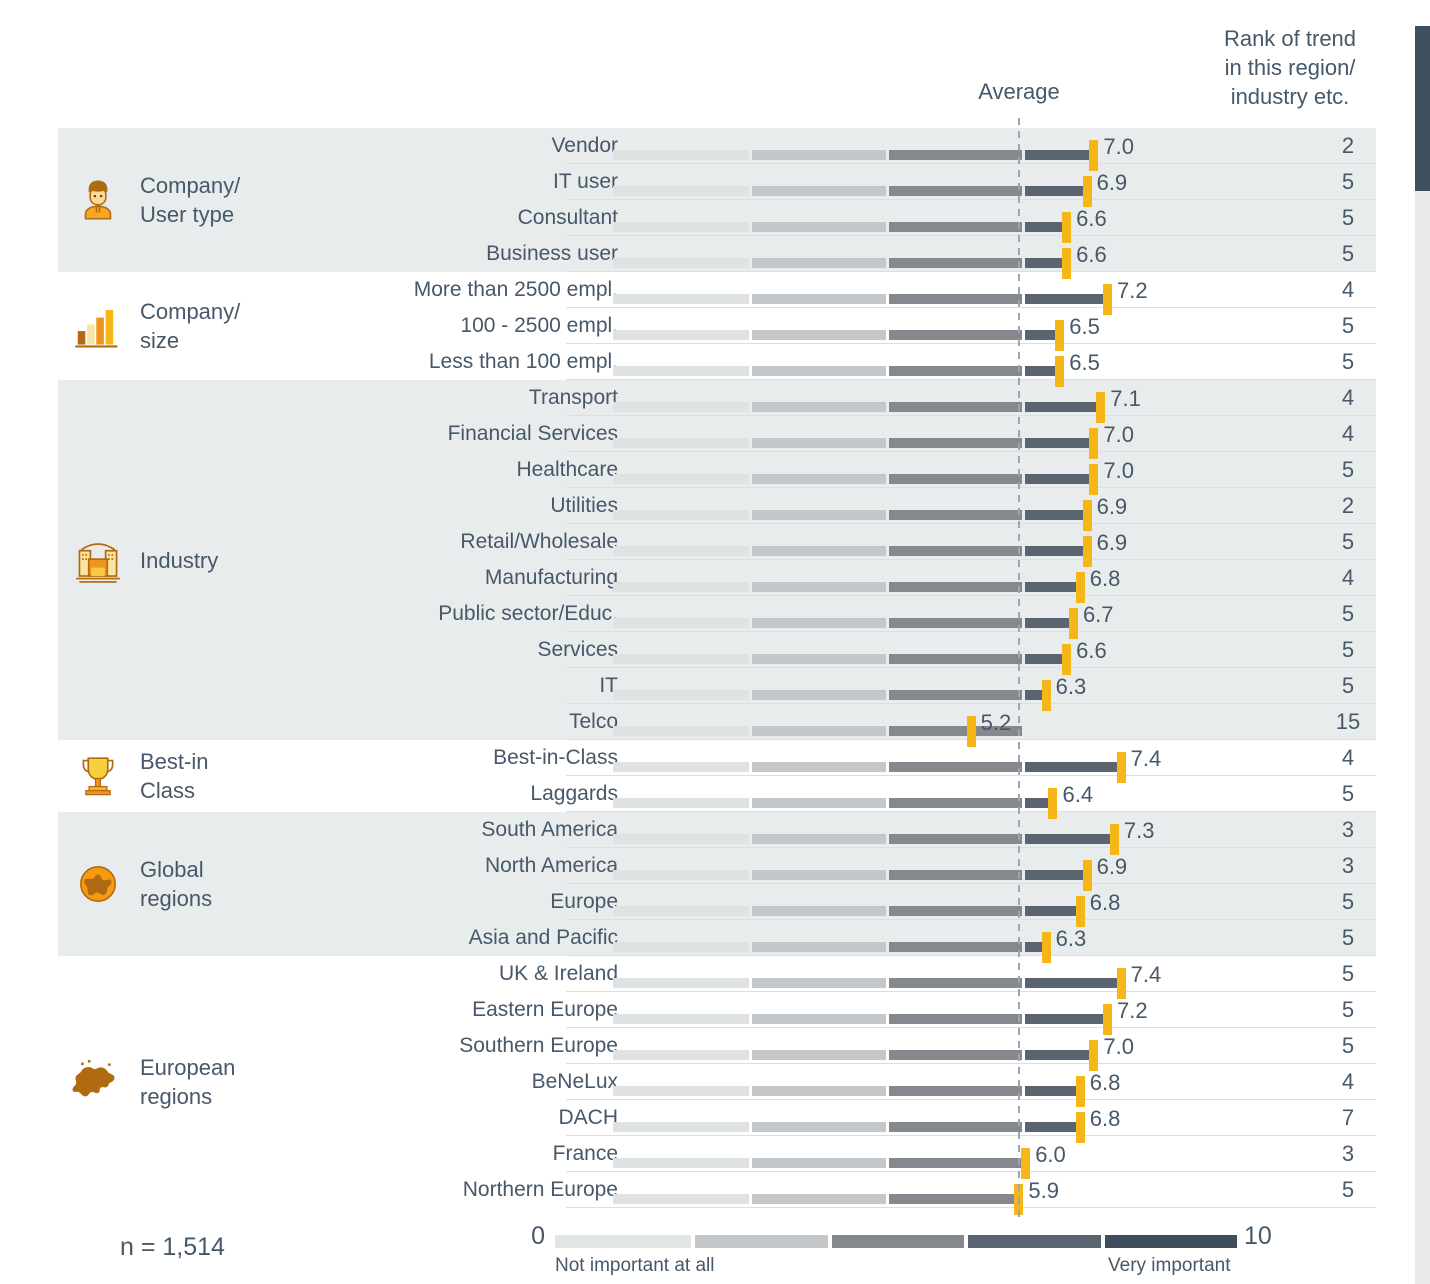 The image size is (1430, 1284). What do you see at coordinates (593, 721) in the screenshot?
I see `row-label: Telco` at bounding box center [593, 721].